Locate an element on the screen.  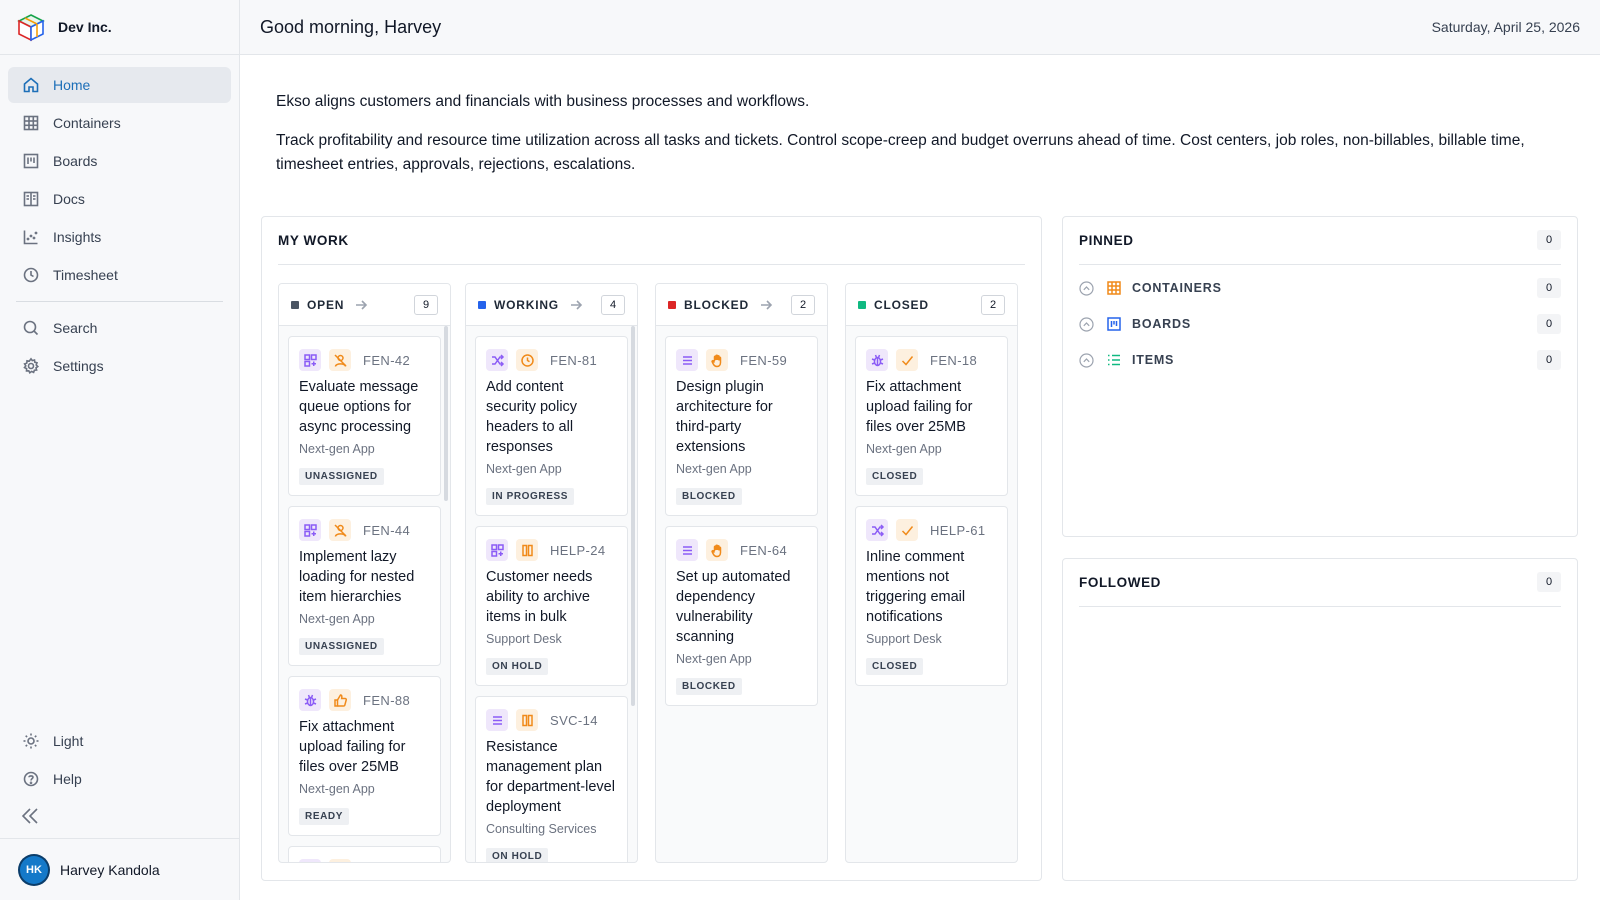
pinned-row-items: ITEMS 0 is located at coordinates (1320, 360).